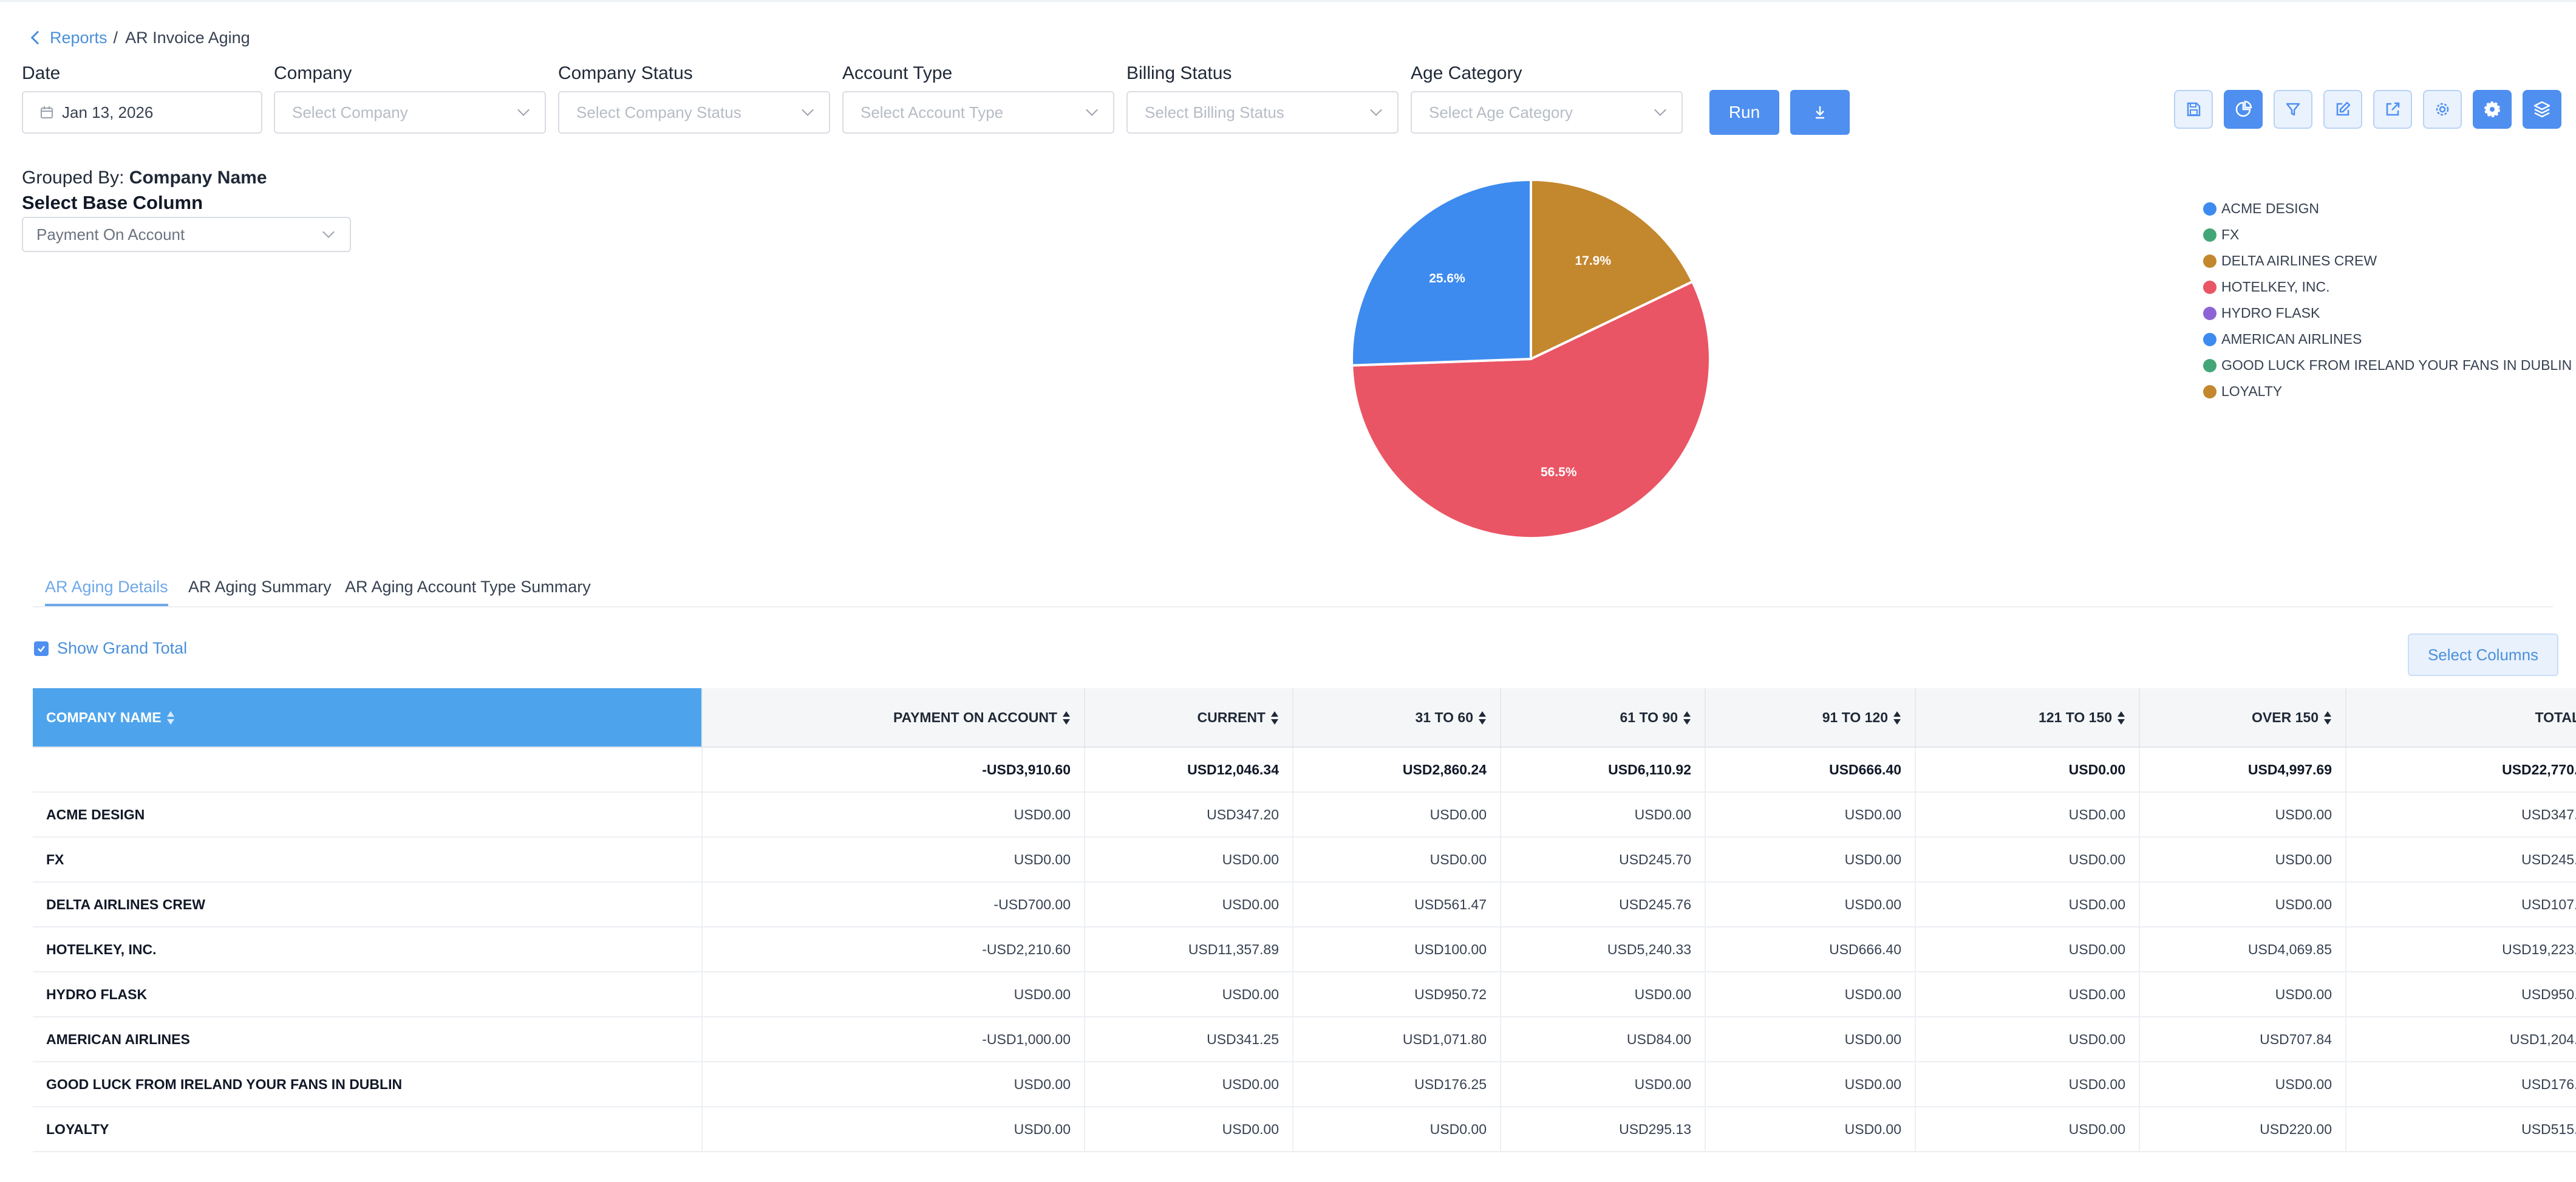  What do you see at coordinates (368, 718) in the screenshot?
I see `column-header: COMPANY NAME` at bounding box center [368, 718].